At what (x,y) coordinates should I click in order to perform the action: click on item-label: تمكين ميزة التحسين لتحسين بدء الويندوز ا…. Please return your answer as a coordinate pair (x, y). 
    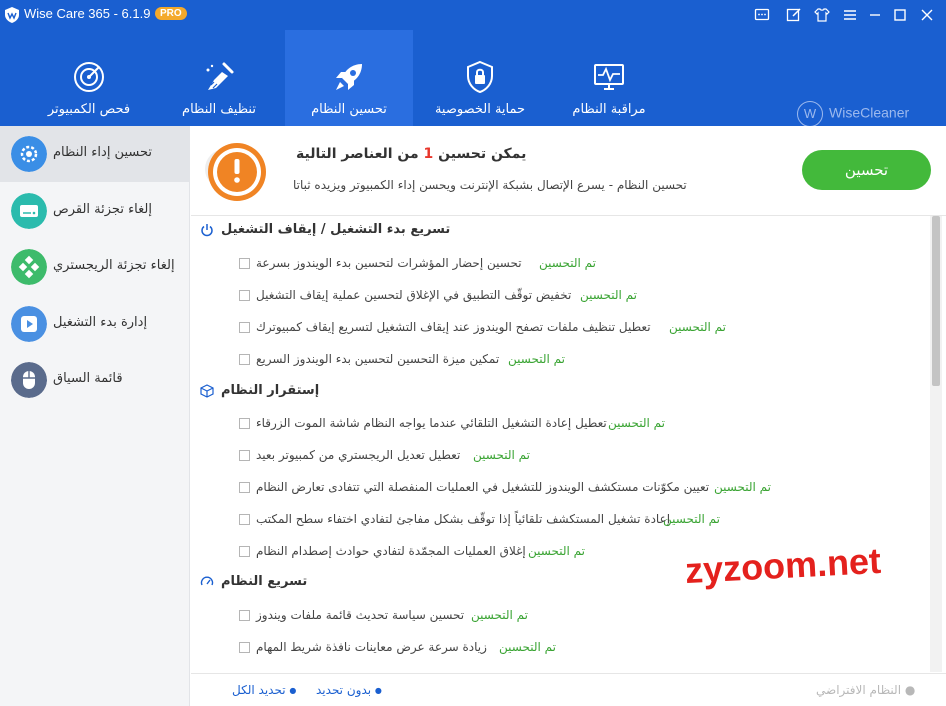
    Looking at the image, I should click on (378, 359).